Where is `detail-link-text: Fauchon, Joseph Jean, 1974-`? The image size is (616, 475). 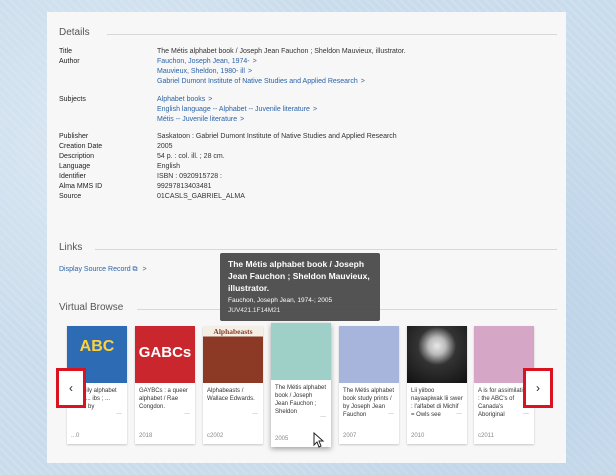 detail-link-text: Fauchon, Joseph Jean, 1974- is located at coordinates (203, 61).